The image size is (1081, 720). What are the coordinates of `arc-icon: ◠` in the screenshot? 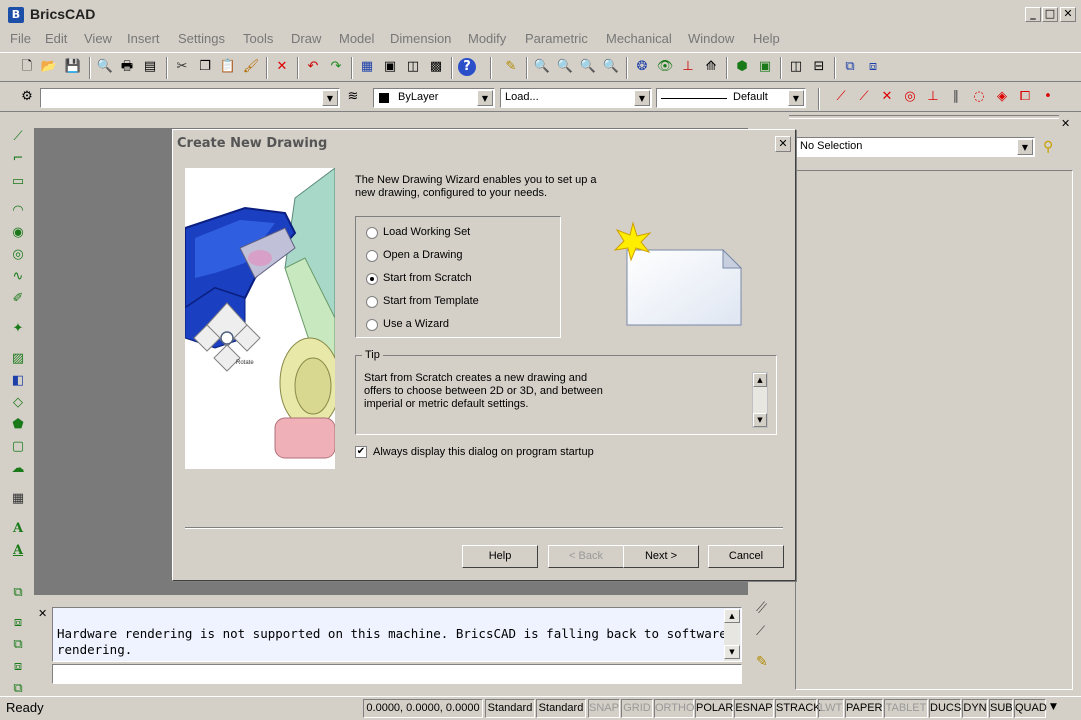 It's located at (18, 211).